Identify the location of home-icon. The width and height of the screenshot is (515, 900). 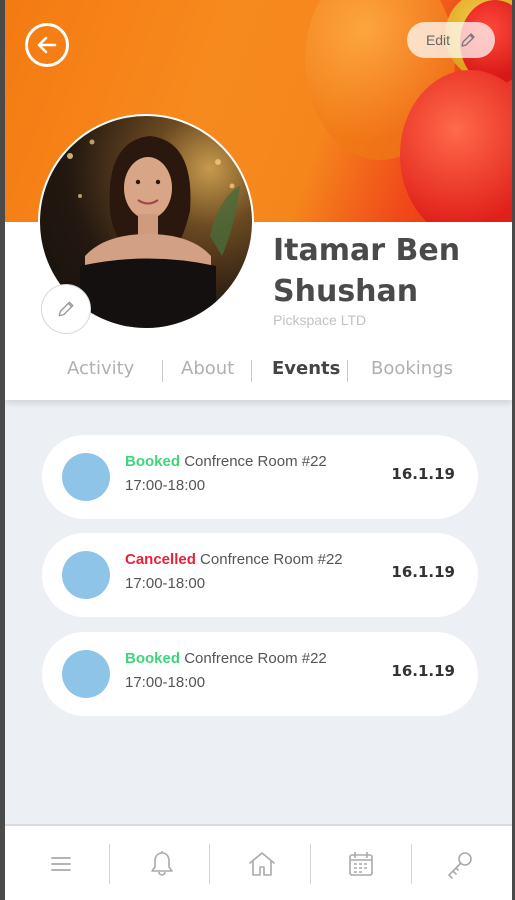
(261, 864).